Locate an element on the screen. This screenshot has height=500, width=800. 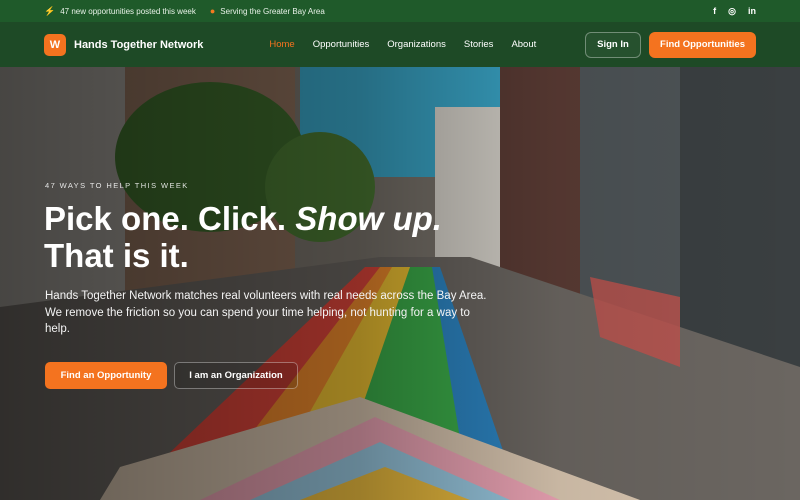
sign-in-button: Sign In is located at coordinates (613, 44).